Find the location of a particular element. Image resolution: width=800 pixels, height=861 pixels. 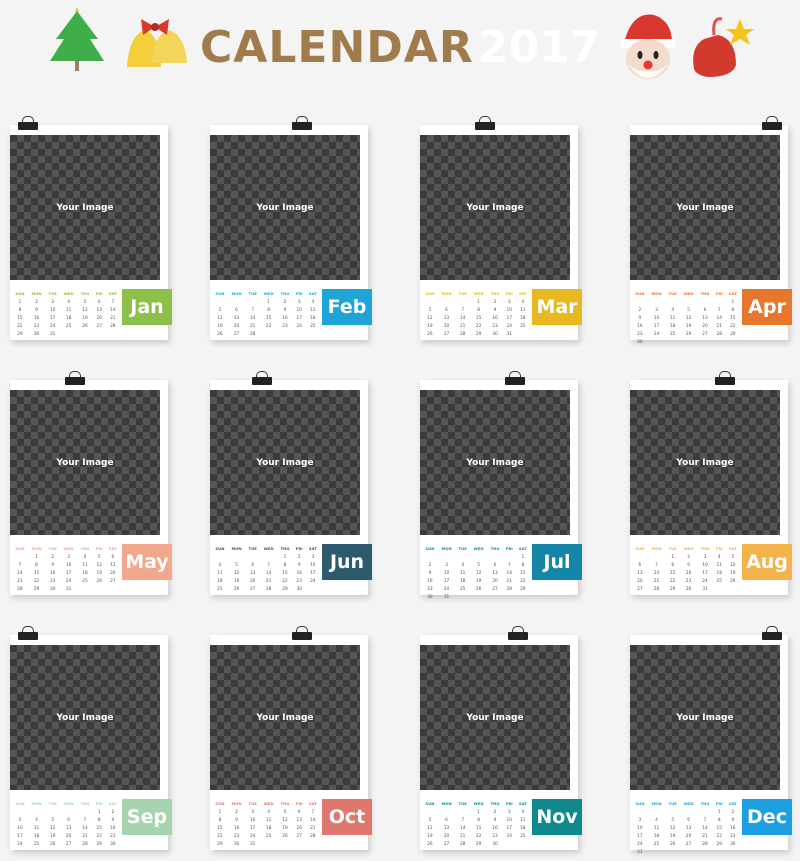

day-cell: 23 is located at coordinates (113, 836).